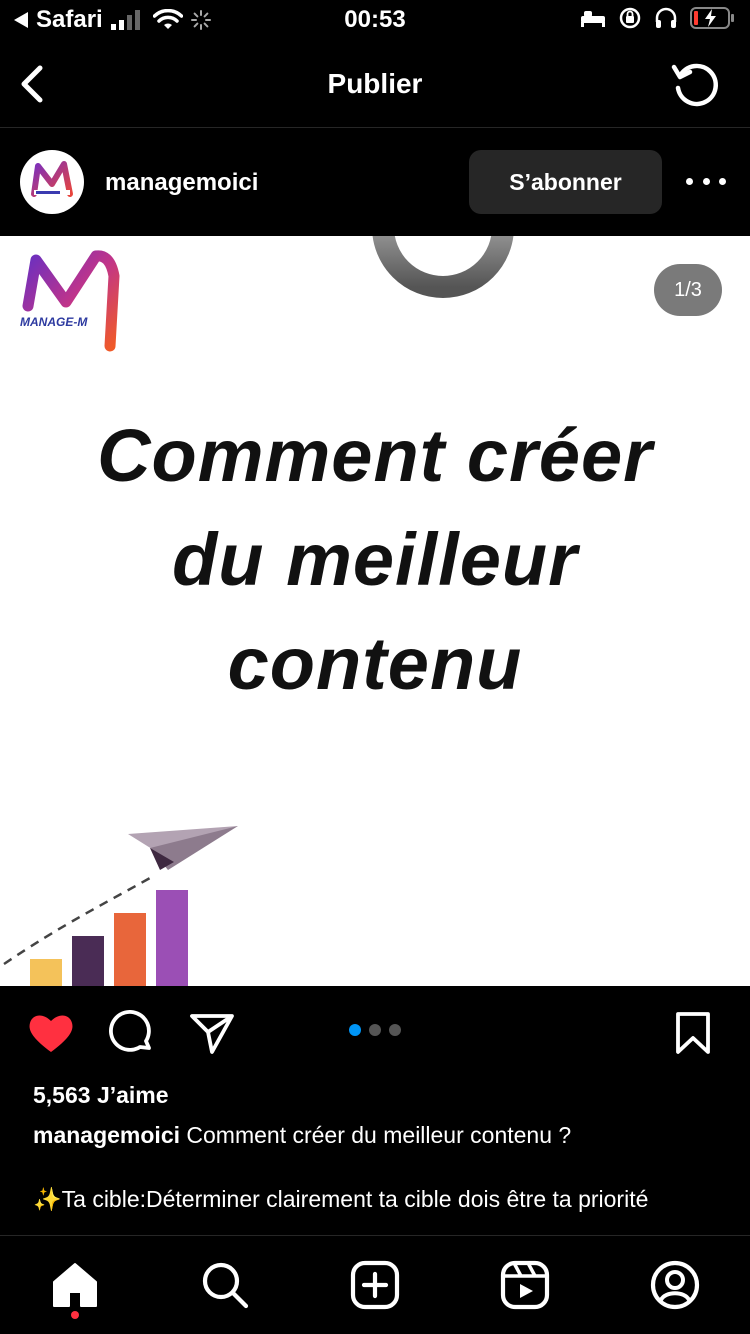 The width and height of the screenshot is (750, 1334). I want to click on headphones-icon, so click(666, 17).